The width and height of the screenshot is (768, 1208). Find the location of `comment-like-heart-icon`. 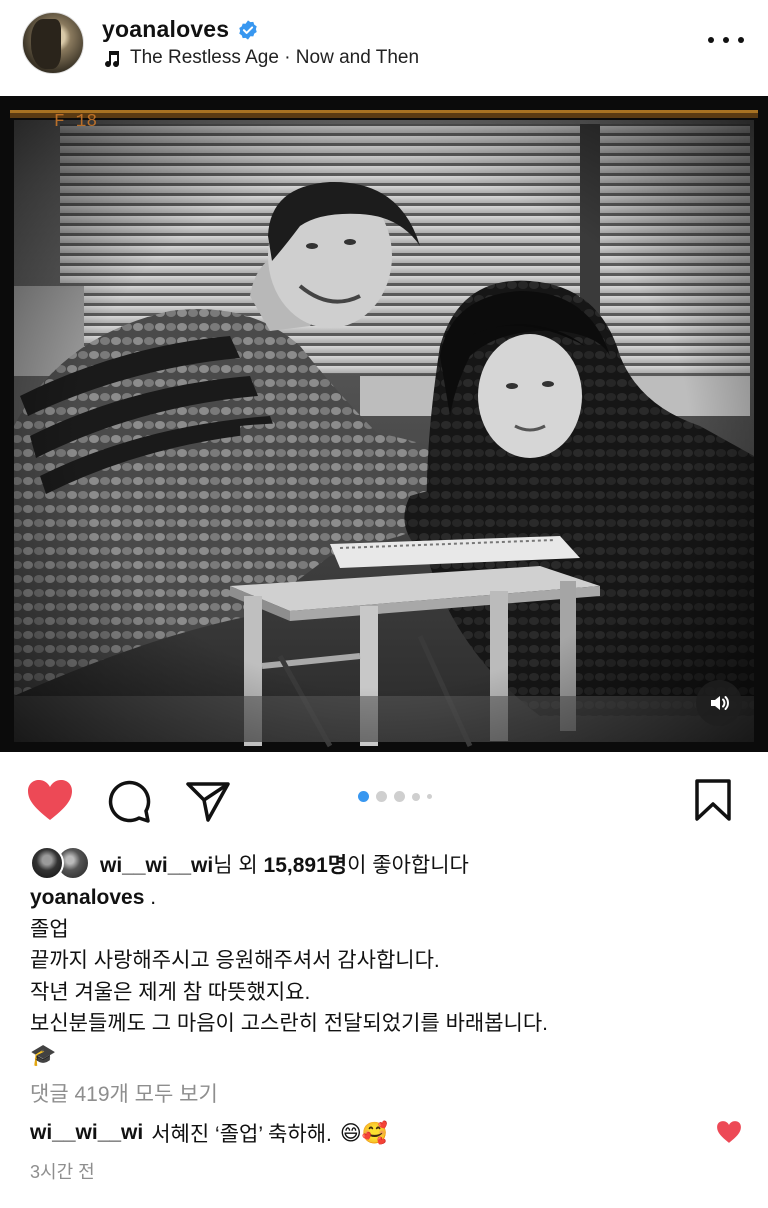

comment-like-heart-icon is located at coordinates (729, 1132).